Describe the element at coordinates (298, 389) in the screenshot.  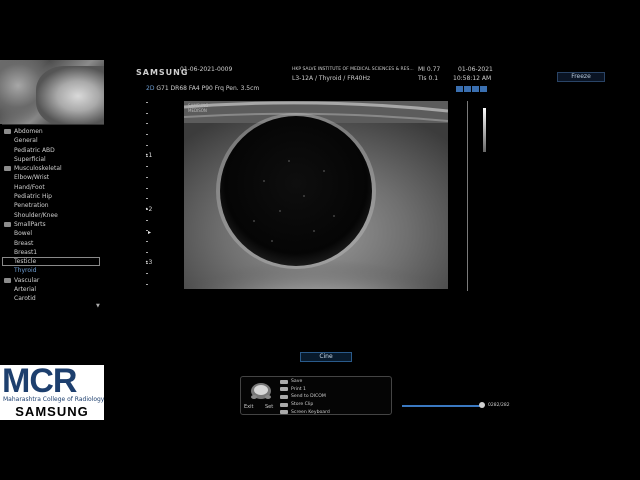
I see `soft-menu-label: Print 1` at that location.